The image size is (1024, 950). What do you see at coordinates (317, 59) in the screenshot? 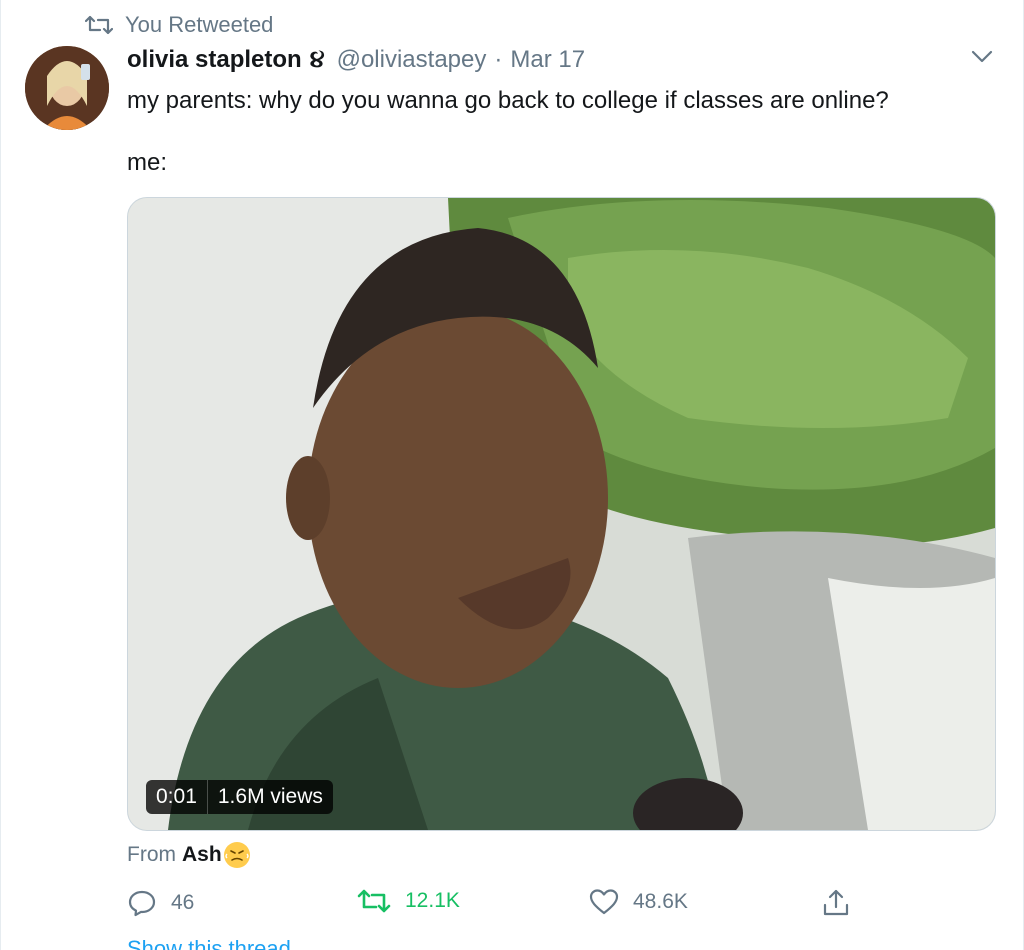
I see `author-name-emoji: ૪` at bounding box center [317, 59].